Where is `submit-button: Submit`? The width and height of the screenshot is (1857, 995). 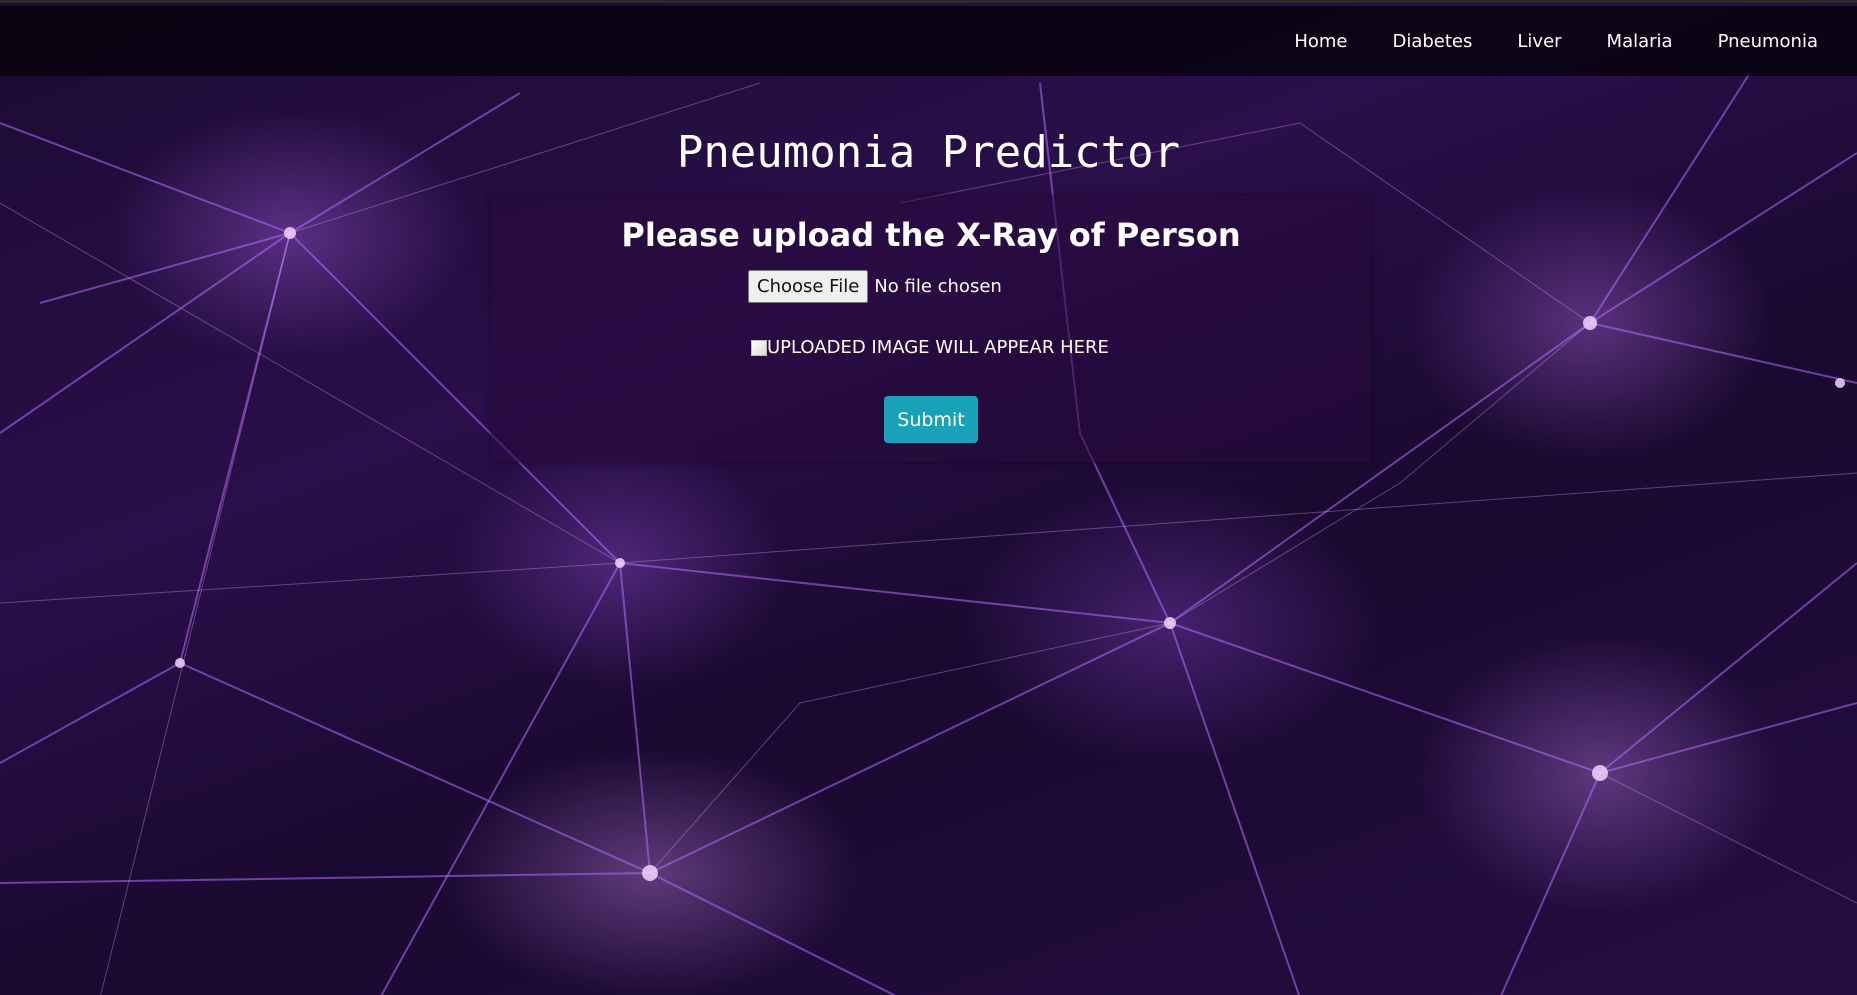
submit-button: Submit is located at coordinates (931, 419).